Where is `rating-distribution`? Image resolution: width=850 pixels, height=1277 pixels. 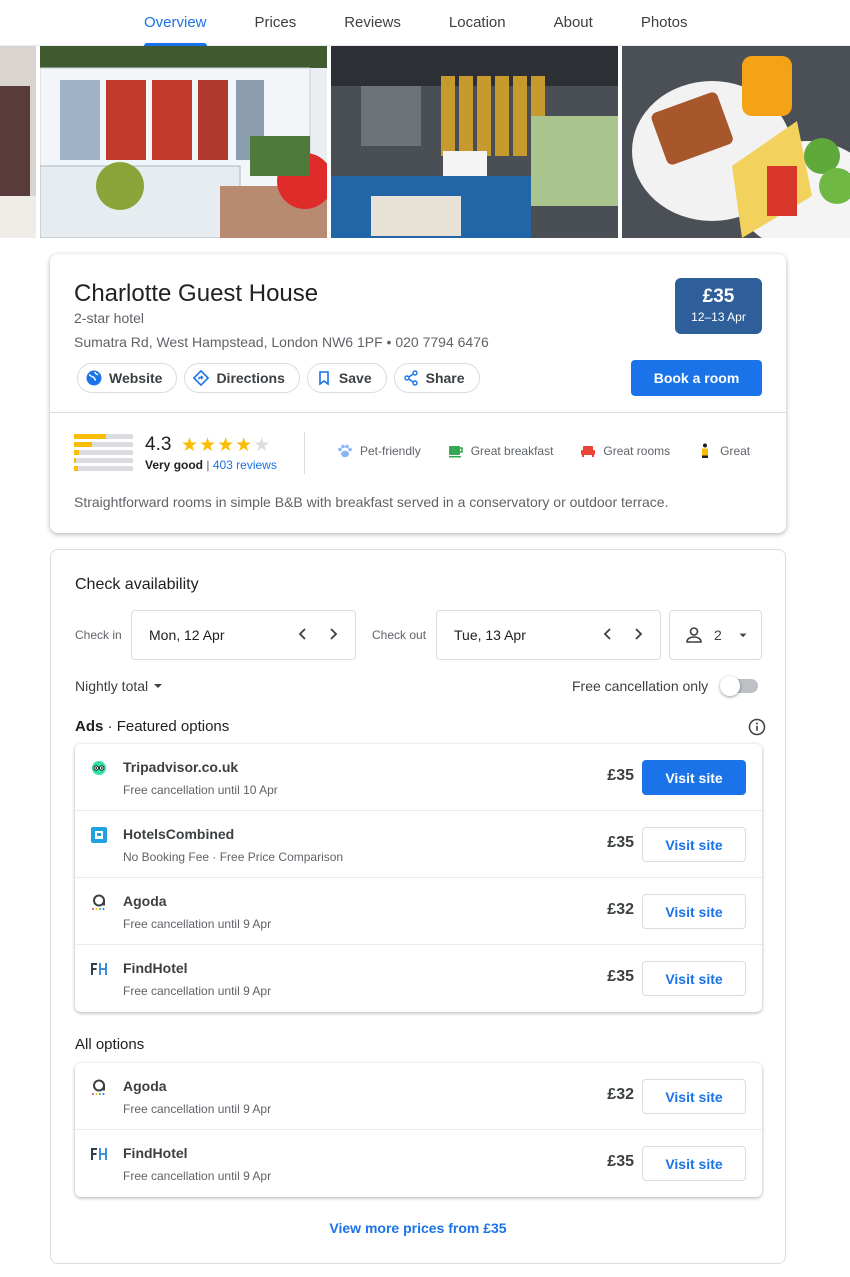
rating-distribution is located at coordinates (103, 454).